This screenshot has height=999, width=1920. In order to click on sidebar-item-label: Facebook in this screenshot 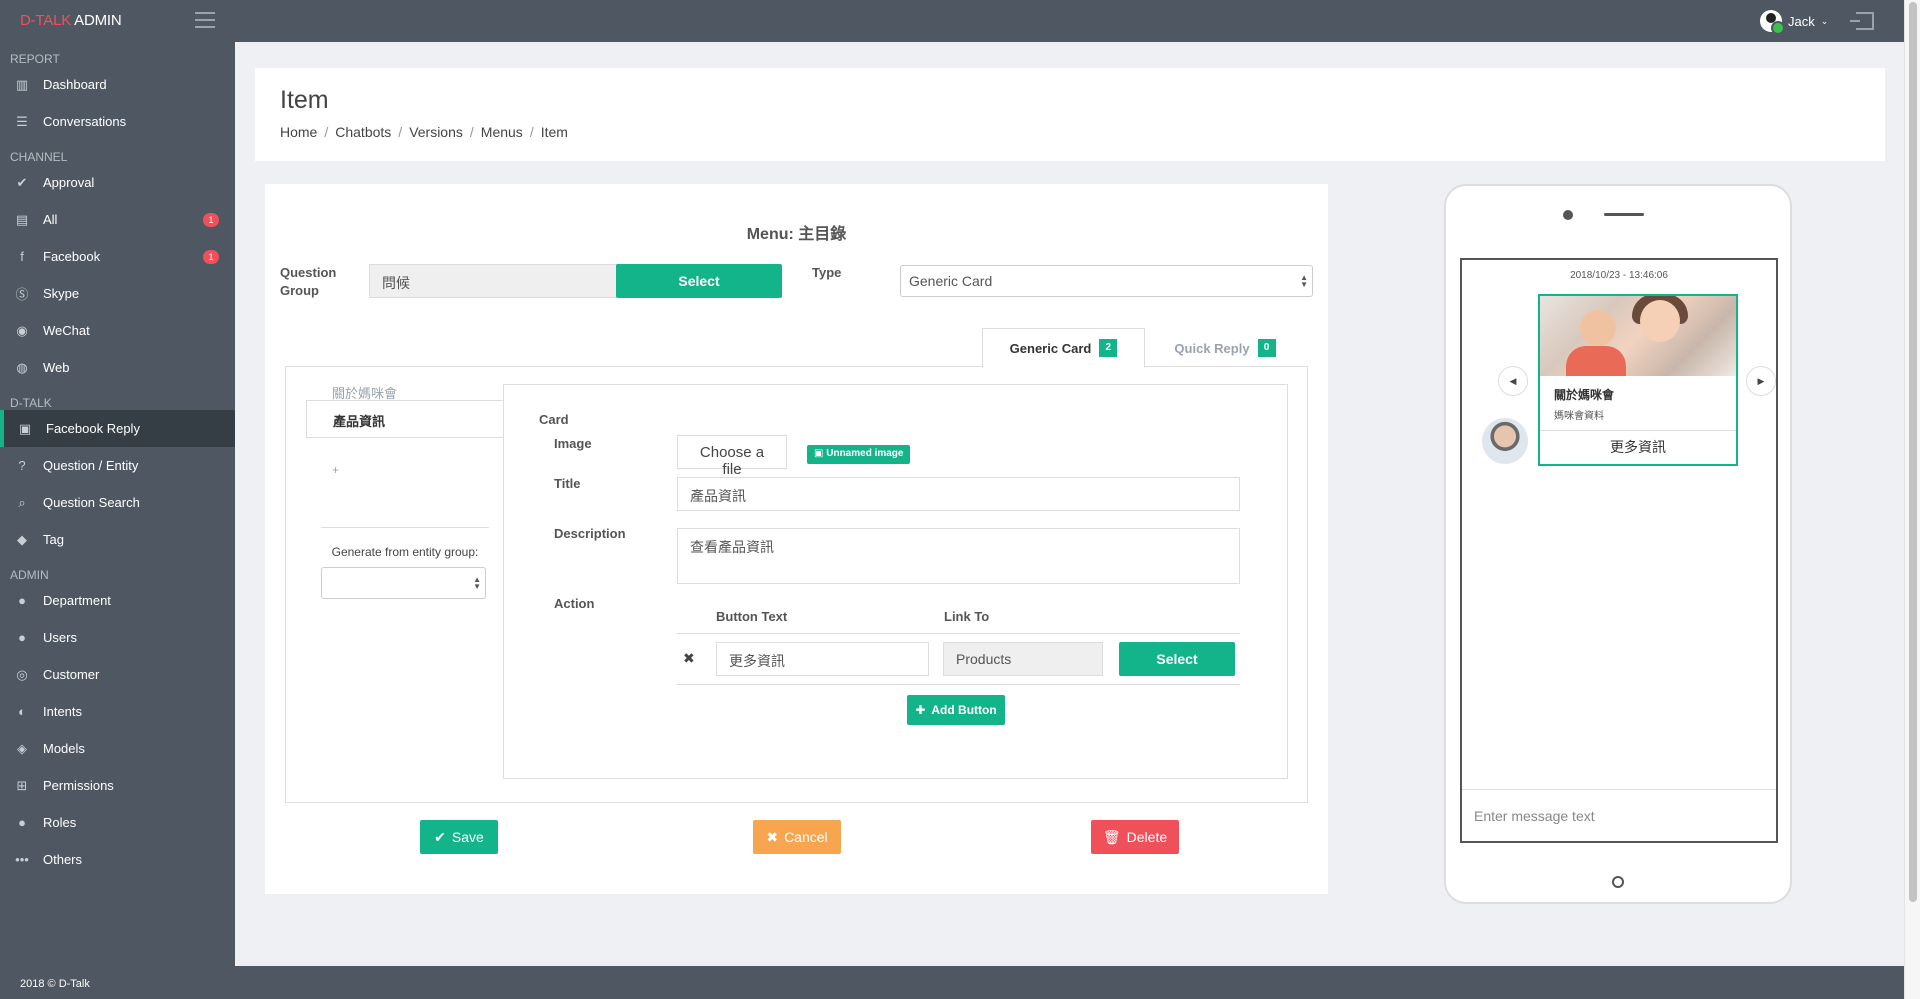, I will do `click(72, 256)`.